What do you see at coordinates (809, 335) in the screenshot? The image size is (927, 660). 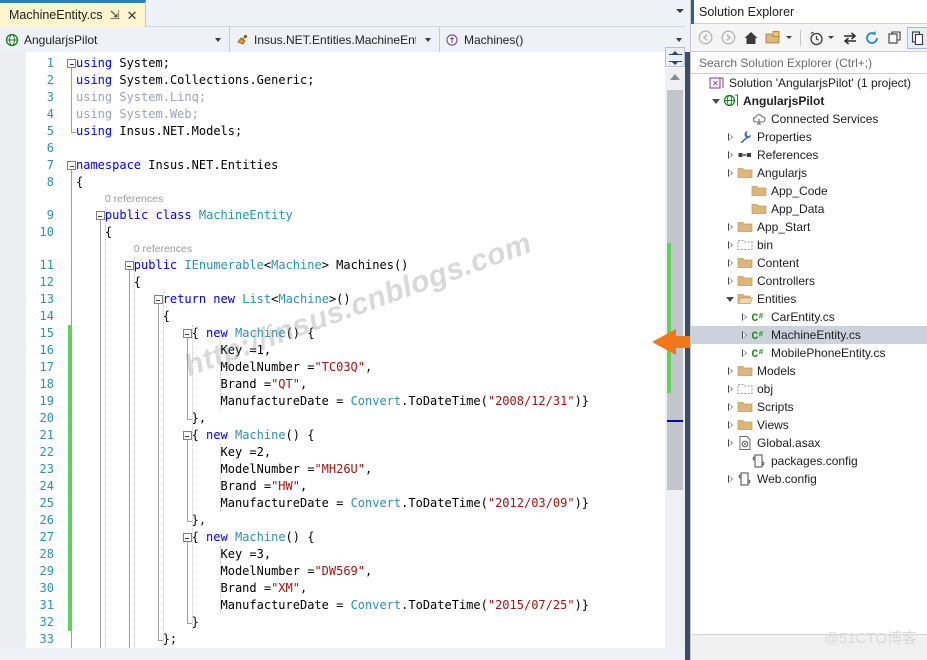 I see `tree-item-machineentity-cs: C # MachineEntity.cs` at bounding box center [809, 335].